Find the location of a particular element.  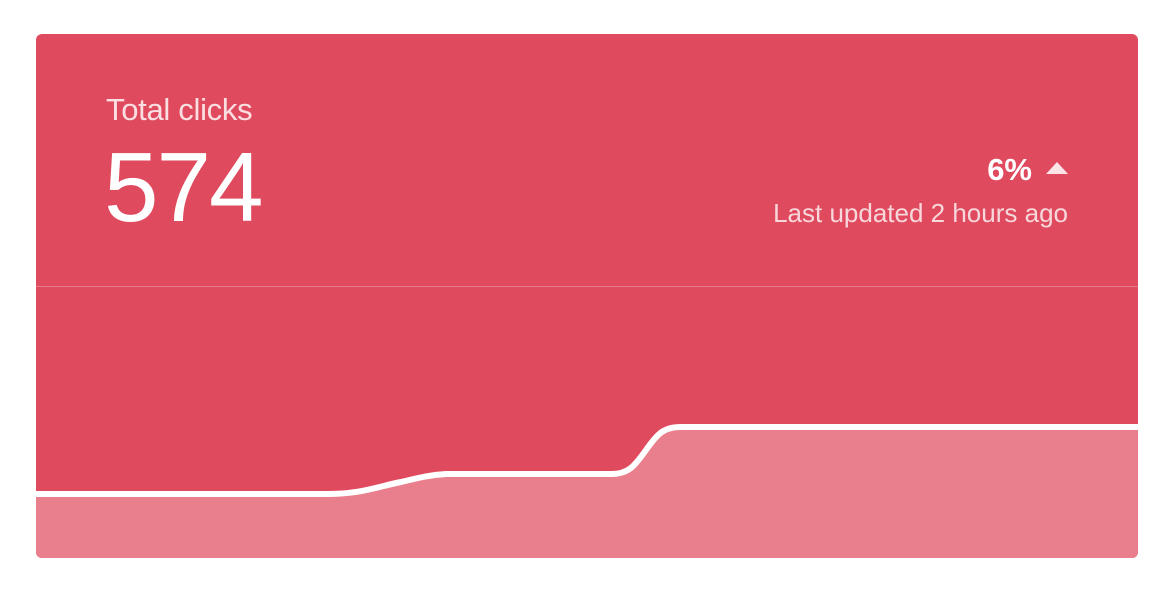

last-updated-text: Last updated 2 hours ago is located at coordinates (920, 213).